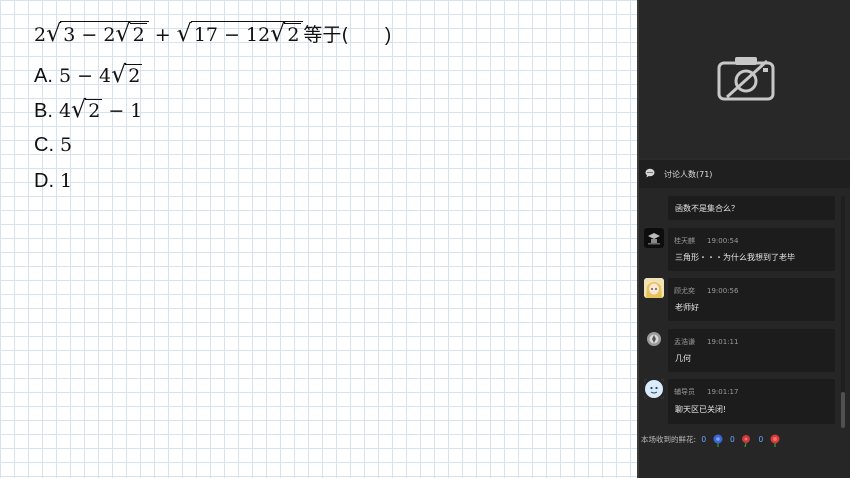 Image resolution: width=850 pixels, height=478 pixels. I want to click on radical-1: 3 − 2√ 2, so click(104, 34).